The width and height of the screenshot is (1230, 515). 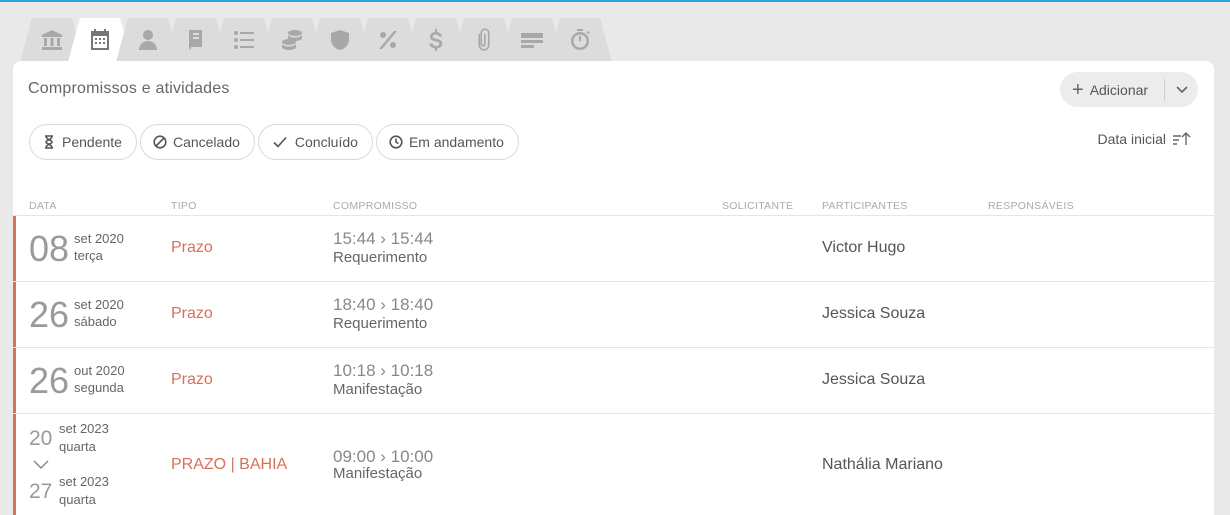 I want to click on add-dropdown-toggle, so click(x=1181, y=89).